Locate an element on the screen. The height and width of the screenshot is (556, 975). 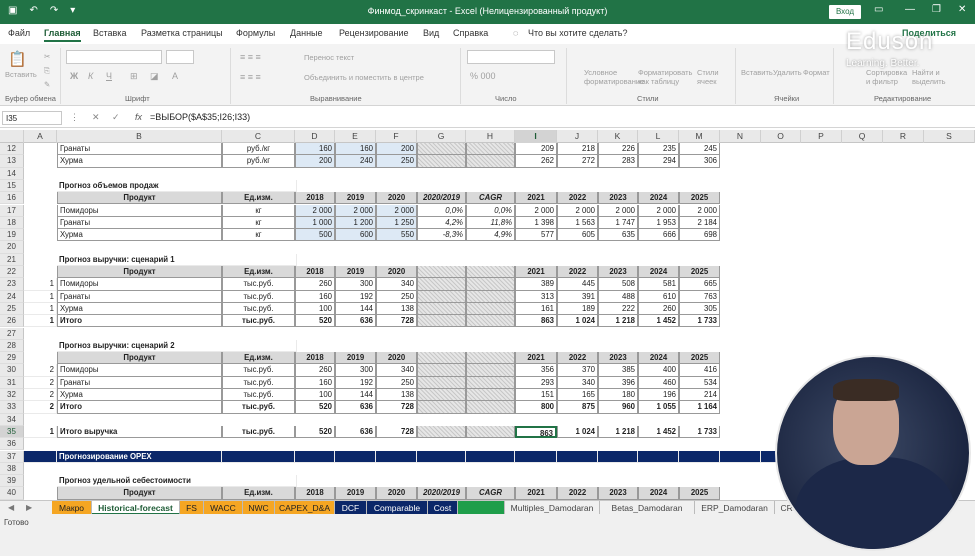
cell-c12: руб./кг is located at coordinates (258, 149).